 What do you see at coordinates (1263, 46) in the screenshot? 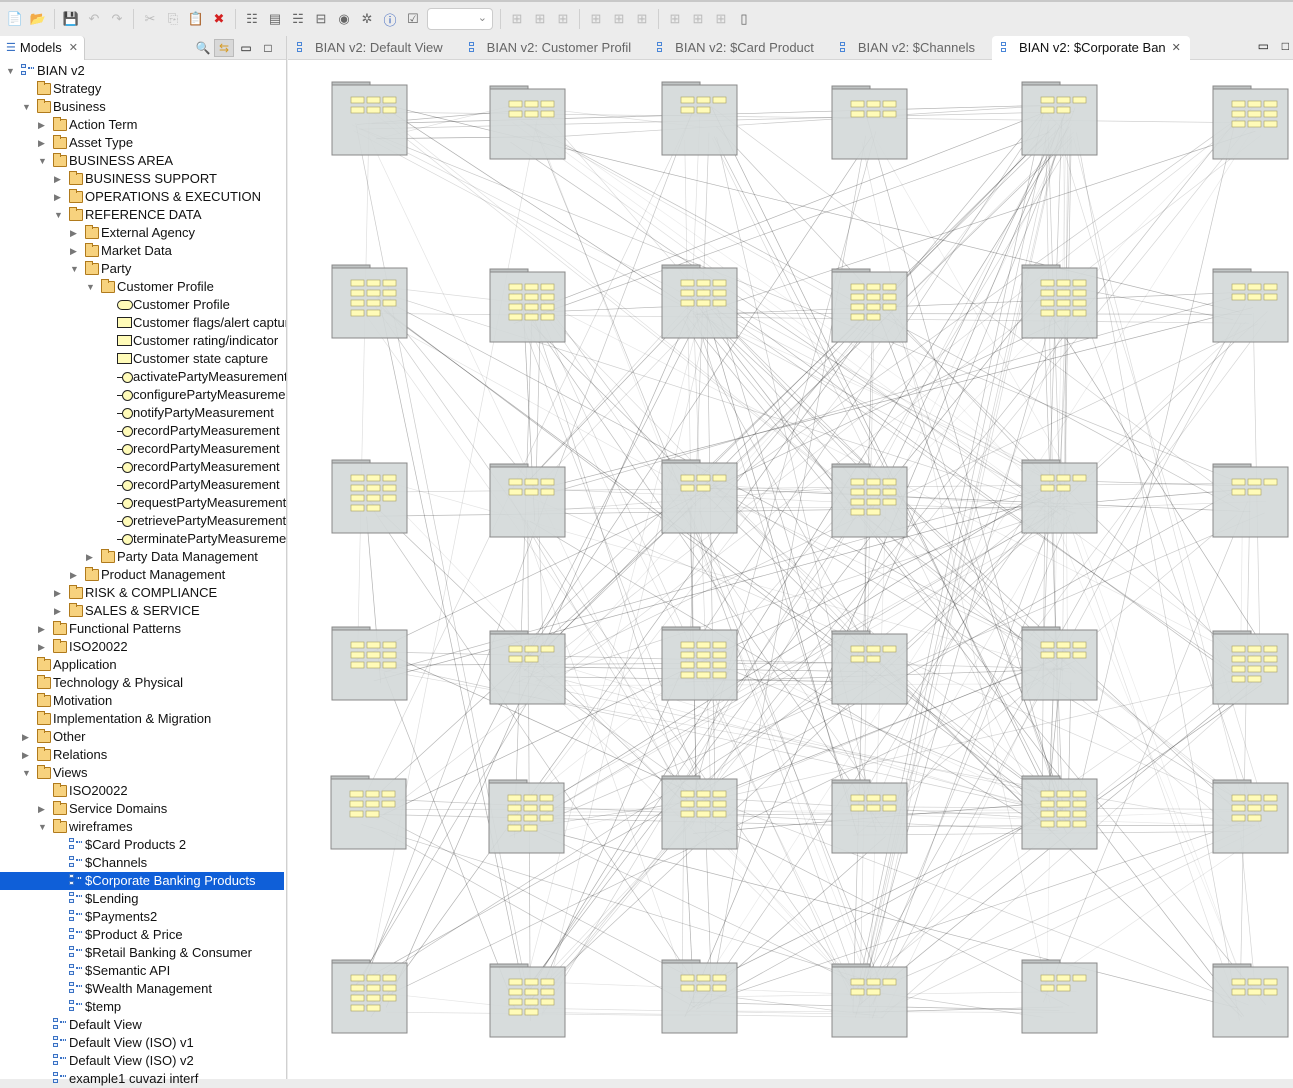
I see `minimize-icon: ▭` at bounding box center [1263, 46].